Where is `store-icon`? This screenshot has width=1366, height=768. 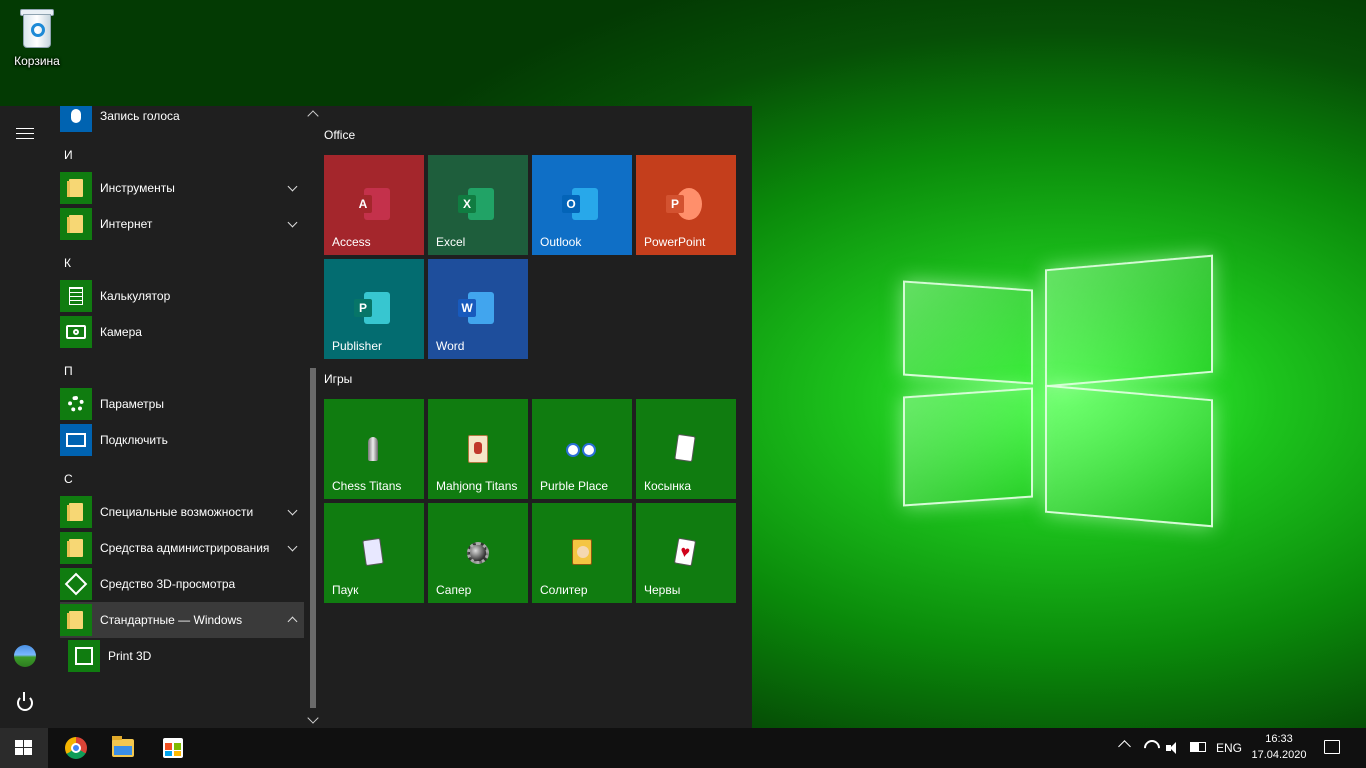 store-icon is located at coordinates (173, 748).